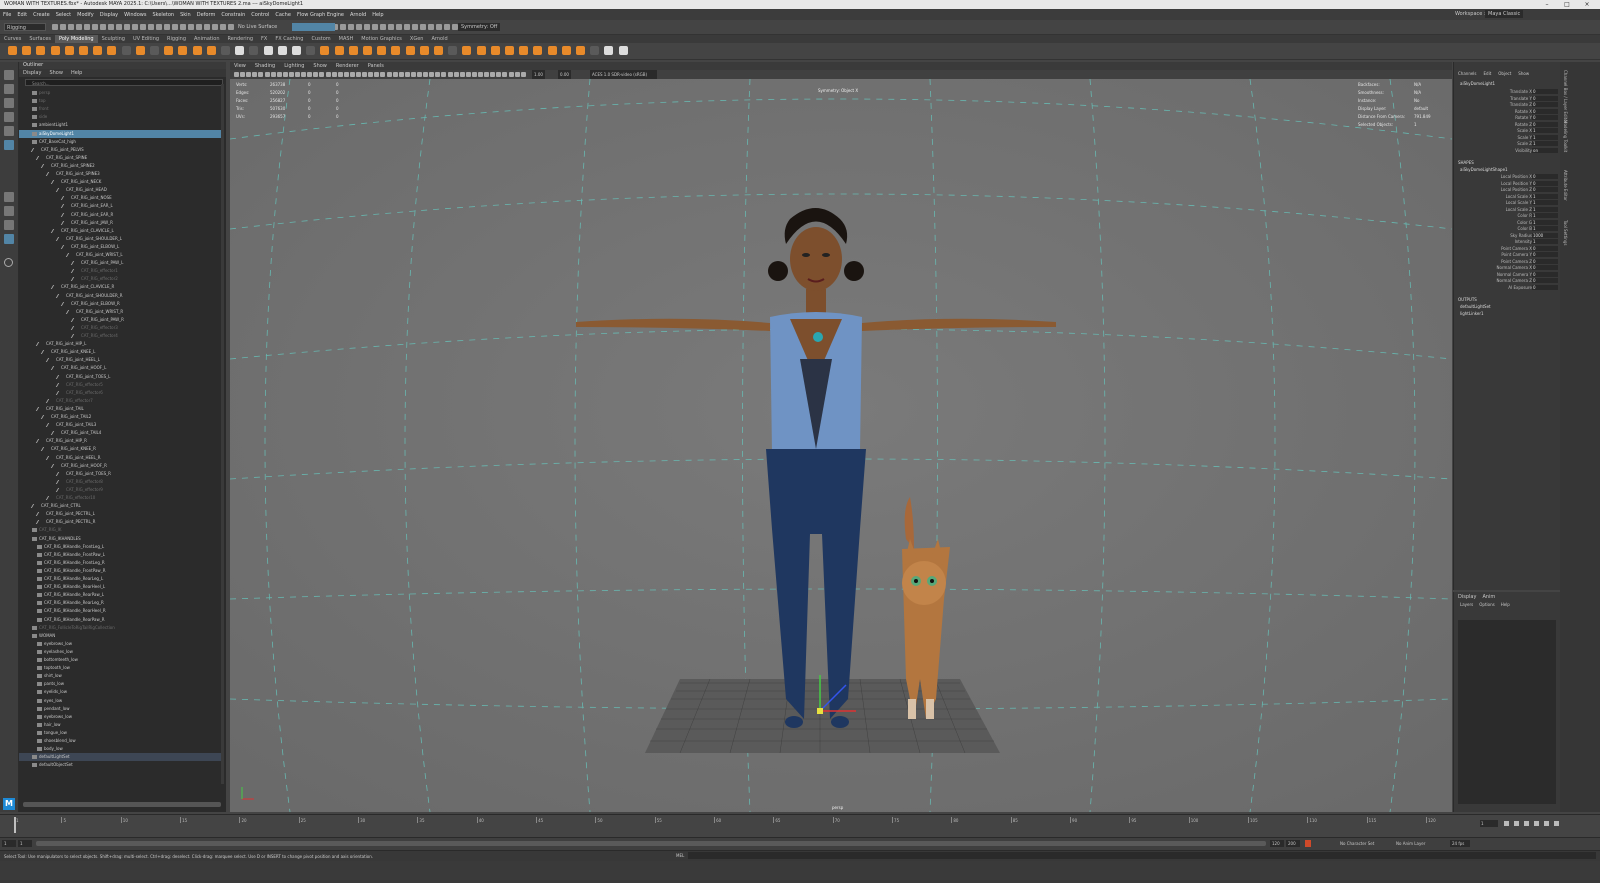 The height and width of the screenshot is (883, 1600). I want to click on outliner-item: pendant_low, so click(120, 709).